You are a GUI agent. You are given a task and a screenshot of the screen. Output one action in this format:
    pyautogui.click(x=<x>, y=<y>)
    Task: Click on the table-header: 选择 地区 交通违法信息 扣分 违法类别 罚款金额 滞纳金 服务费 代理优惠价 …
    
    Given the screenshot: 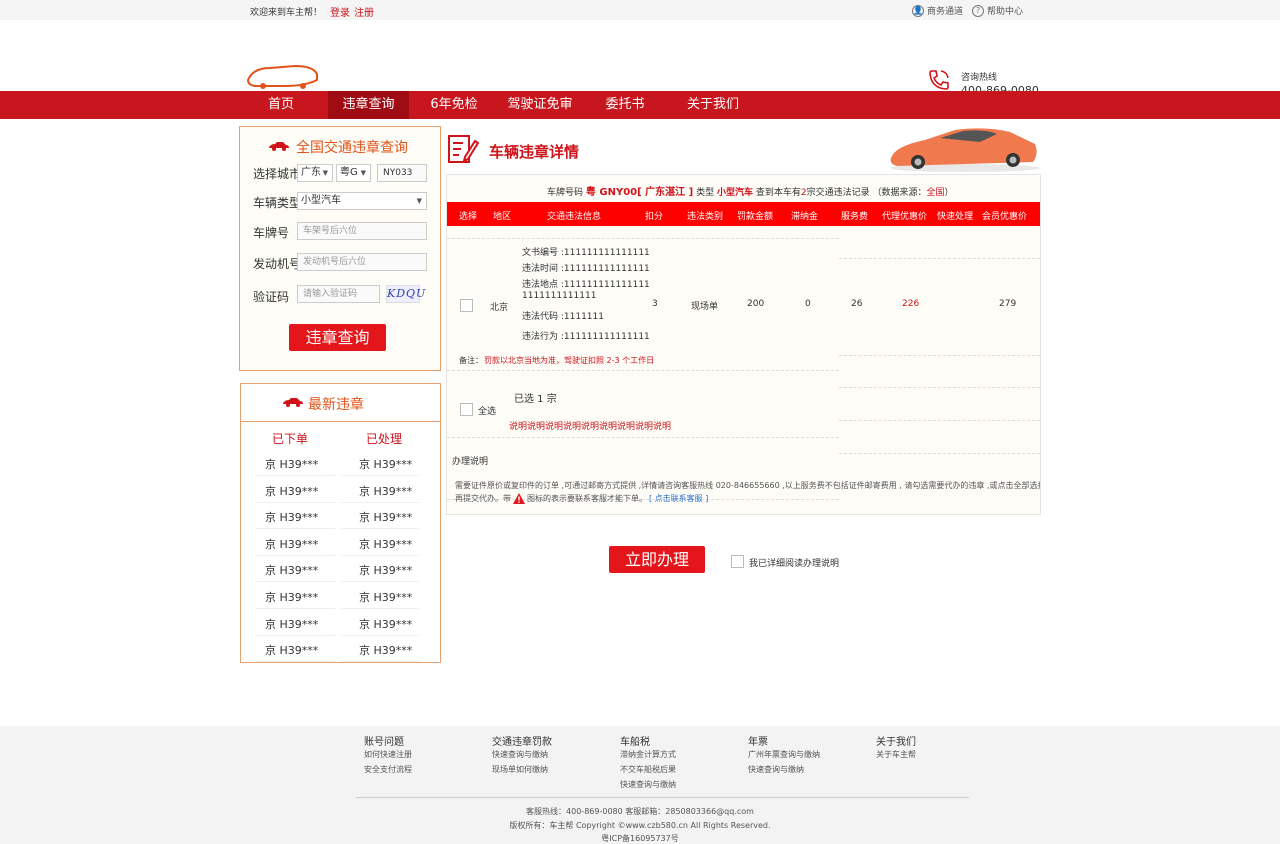 What is the action you would take?
    pyautogui.click(x=743, y=214)
    